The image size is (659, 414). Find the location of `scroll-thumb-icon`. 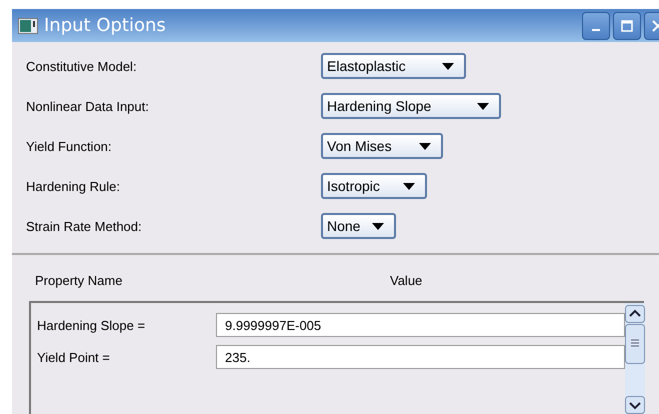

scroll-thumb-icon is located at coordinates (635, 344).